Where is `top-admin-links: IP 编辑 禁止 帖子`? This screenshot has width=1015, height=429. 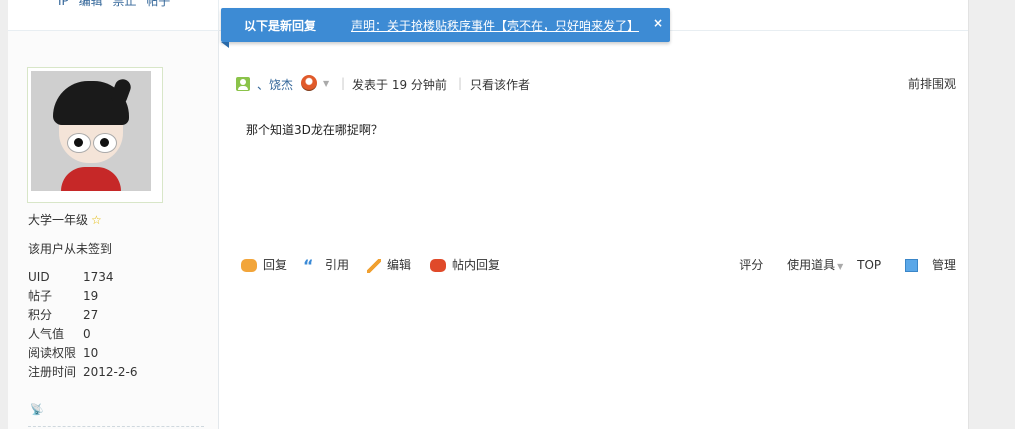
top-admin-links: IP 编辑 禁止 帖子 is located at coordinates (117, 4).